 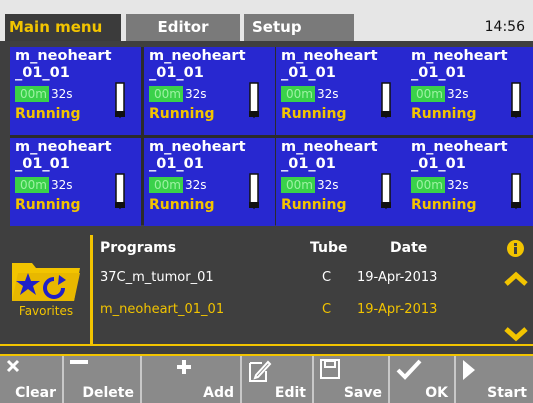 I want to click on start-button: Start, so click(x=494, y=379).